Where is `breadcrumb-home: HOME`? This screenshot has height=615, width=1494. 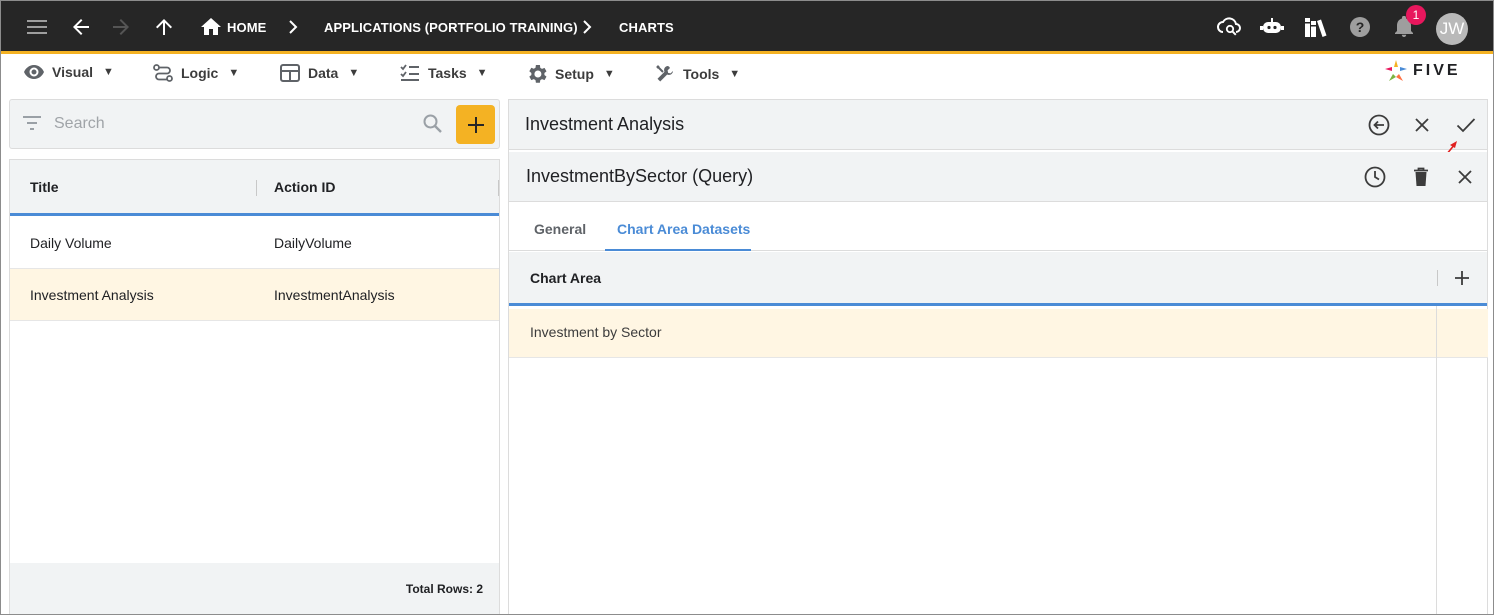
breadcrumb-home: HOME is located at coordinates (246, 27).